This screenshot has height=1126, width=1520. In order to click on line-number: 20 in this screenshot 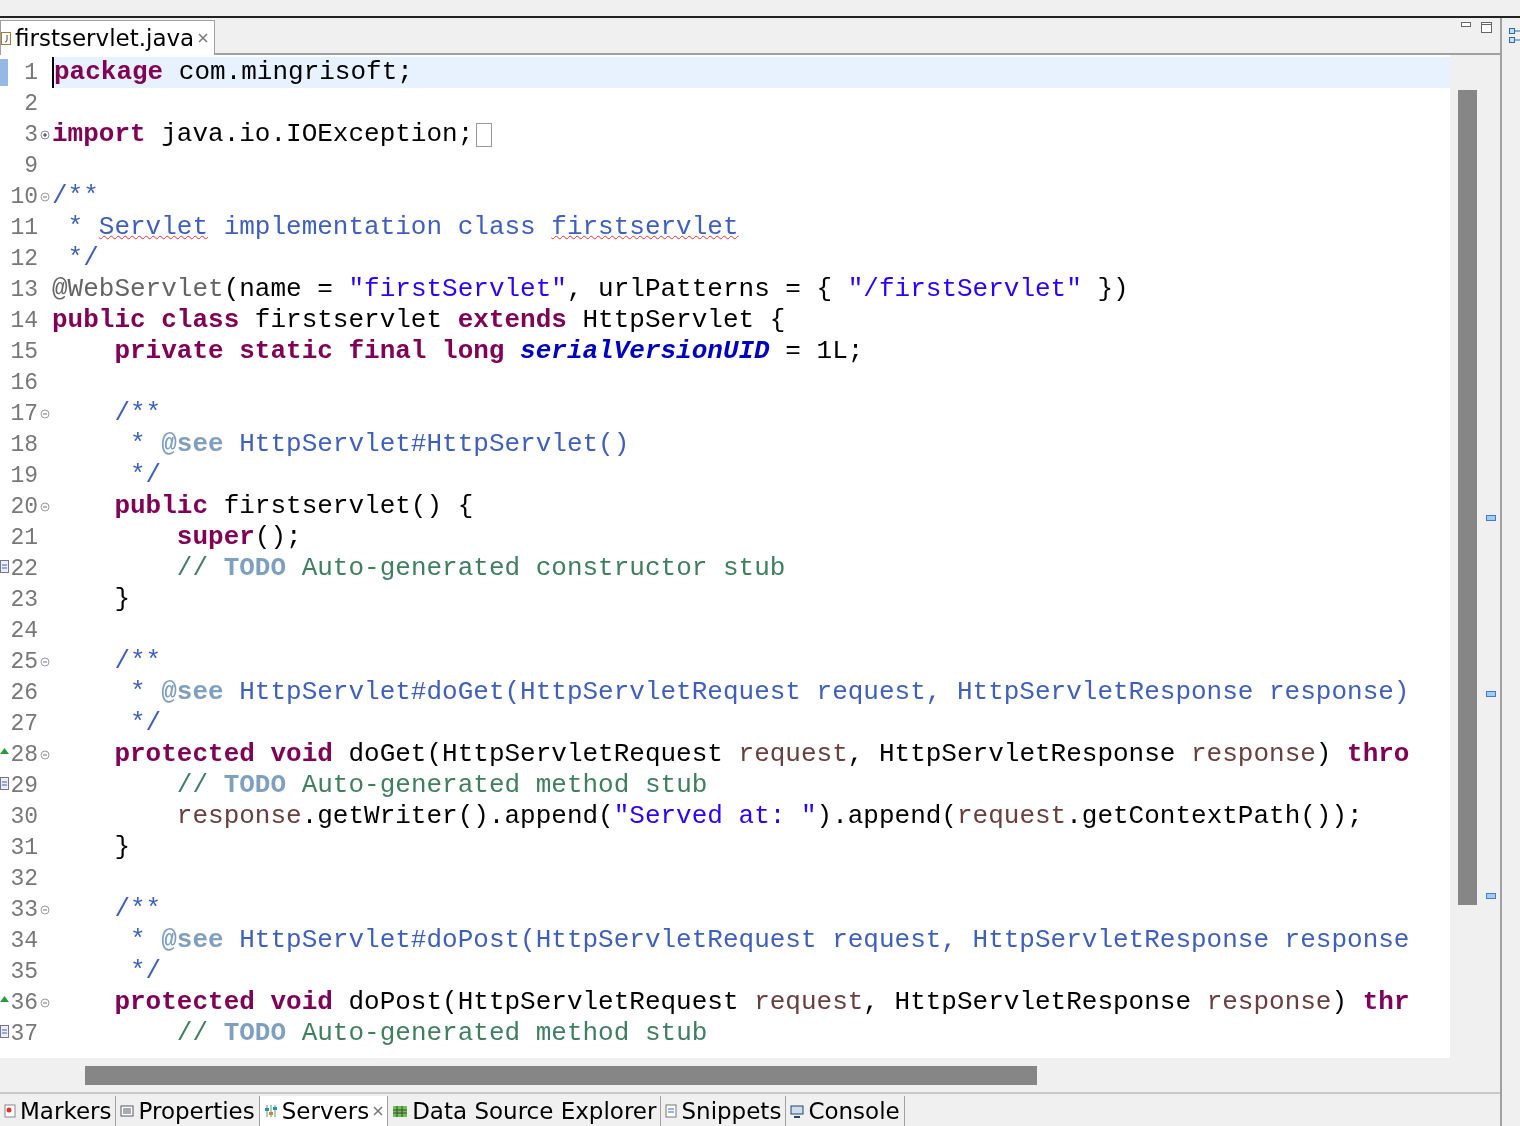, I will do `click(23, 506)`.